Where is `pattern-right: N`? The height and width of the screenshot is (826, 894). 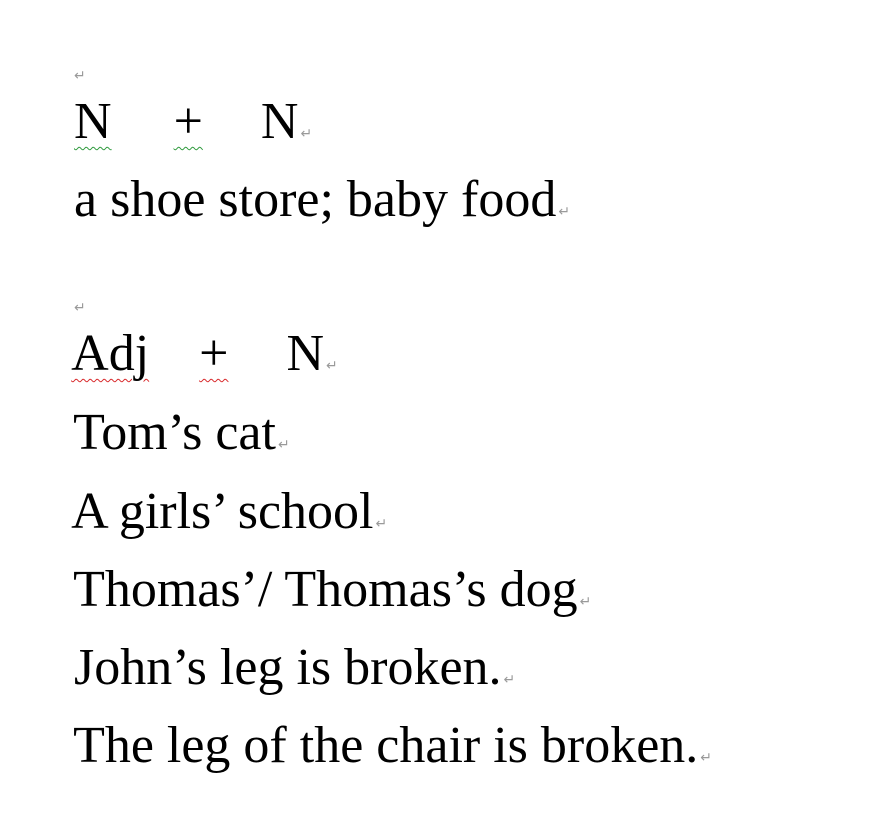 pattern-right: N is located at coordinates (305, 353).